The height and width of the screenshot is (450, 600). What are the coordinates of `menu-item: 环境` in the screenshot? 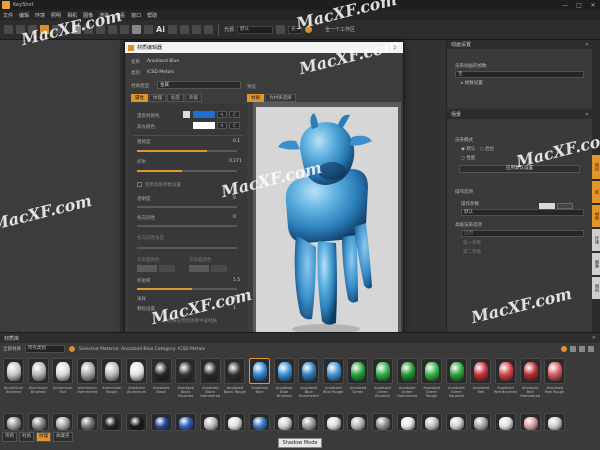 It's located at (40, 15).